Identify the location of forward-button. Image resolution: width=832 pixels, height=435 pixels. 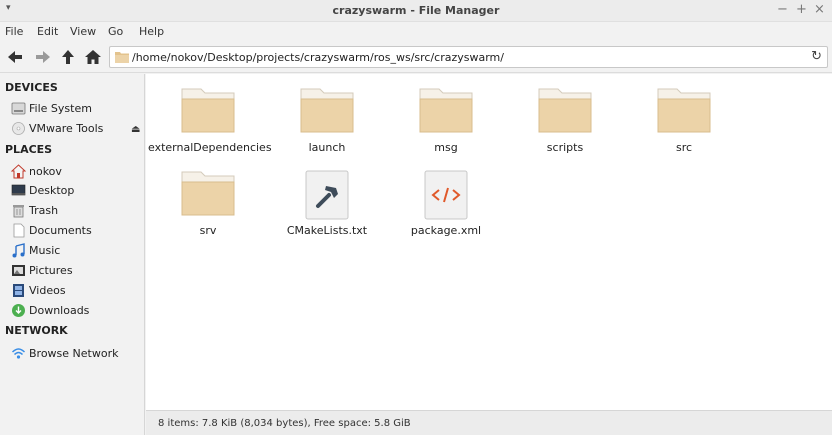
(43, 57).